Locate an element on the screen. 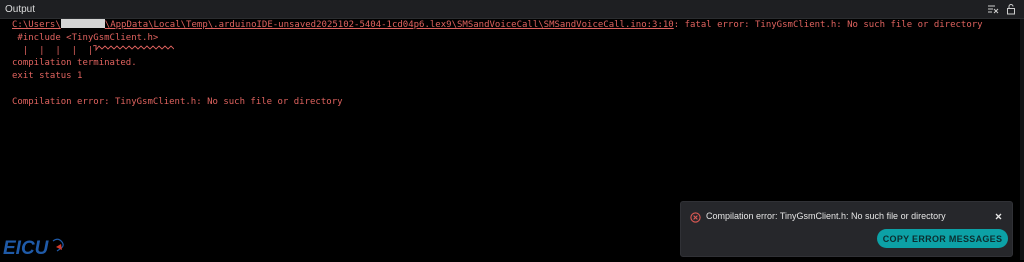 This screenshot has width=1024, height=262. output-header-actions is located at coordinates (1005, 9).